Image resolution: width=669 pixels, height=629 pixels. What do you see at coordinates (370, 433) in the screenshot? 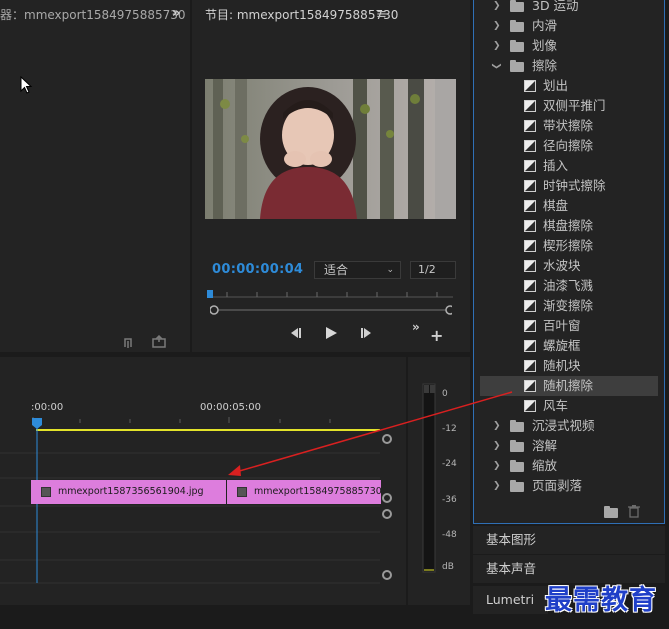
I see `drag-annotation-arrow` at bounding box center [370, 433].